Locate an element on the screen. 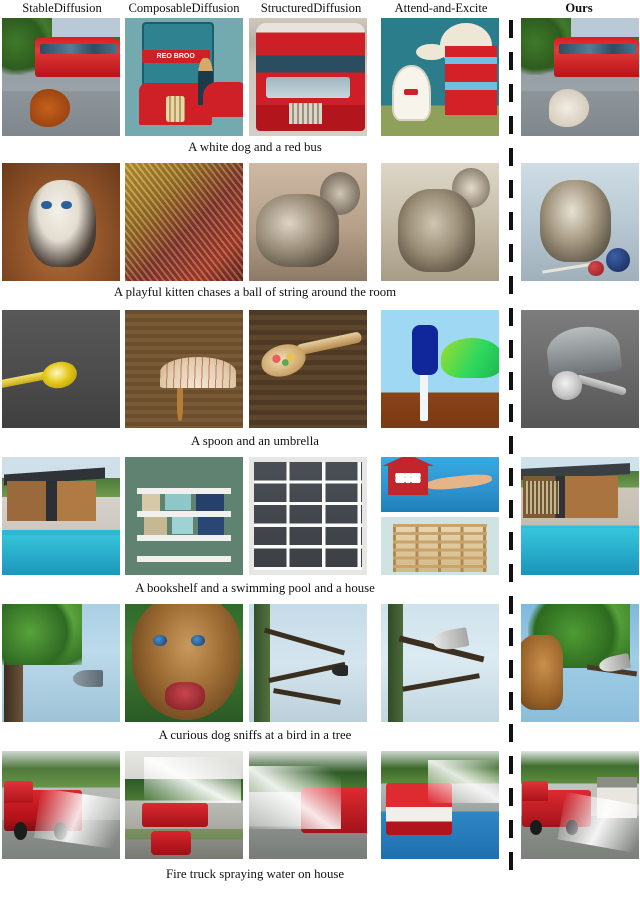 The height and width of the screenshot is (899, 640). cell-r6-stablediffusion is located at coordinates (61, 805).